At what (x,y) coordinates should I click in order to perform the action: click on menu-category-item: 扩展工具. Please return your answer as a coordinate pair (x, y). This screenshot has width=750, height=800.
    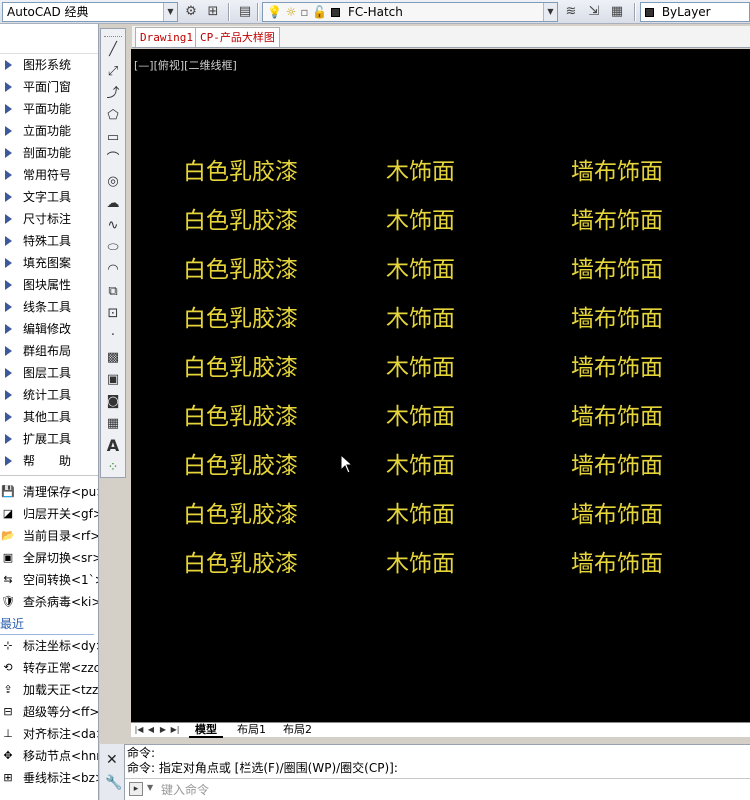
    Looking at the image, I should click on (49, 439).